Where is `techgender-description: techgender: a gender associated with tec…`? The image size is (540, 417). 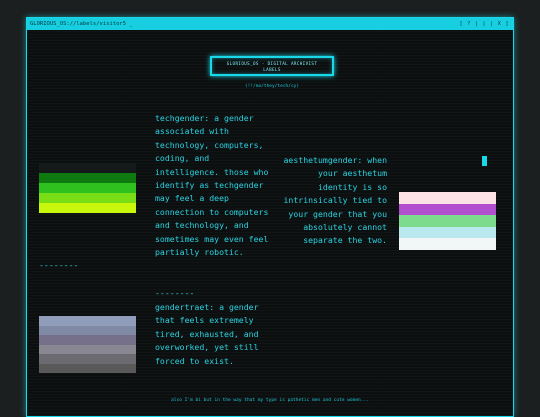
techgender-description: techgender: a gender associated with tec… is located at coordinates (212, 185).